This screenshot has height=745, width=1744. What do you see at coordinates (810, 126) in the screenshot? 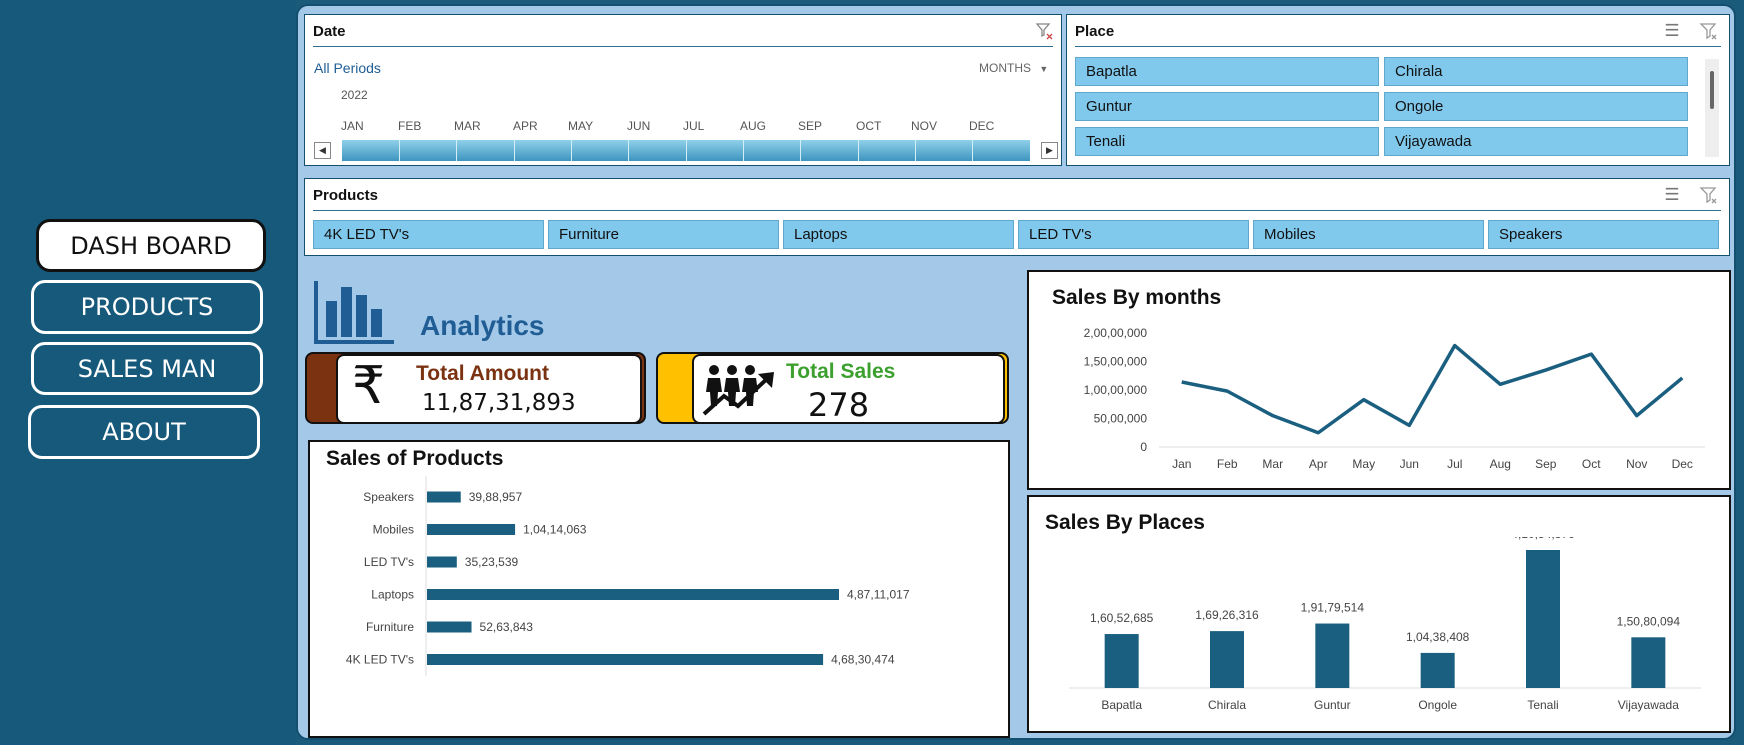
I see `month-label: SEP` at bounding box center [810, 126].